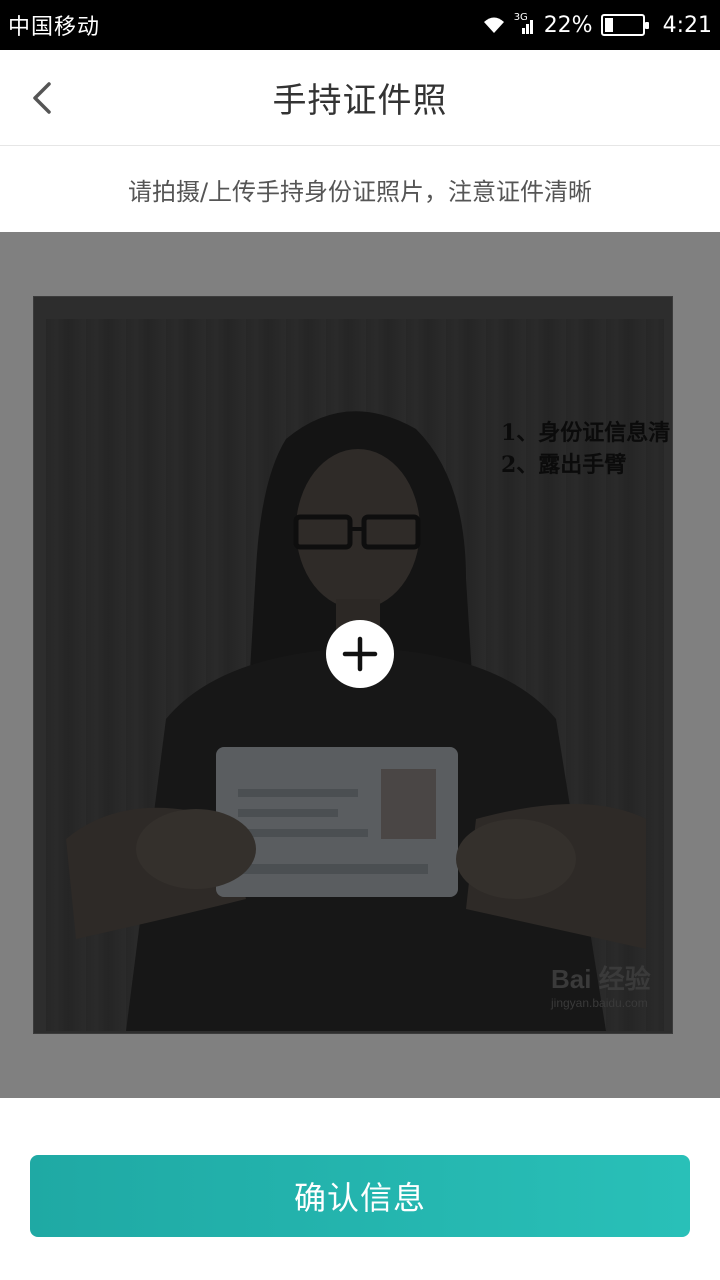 This screenshot has height=1280, width=720. I want to click on watermark-url: jingyan.baidu.com, so click(599, 1003).